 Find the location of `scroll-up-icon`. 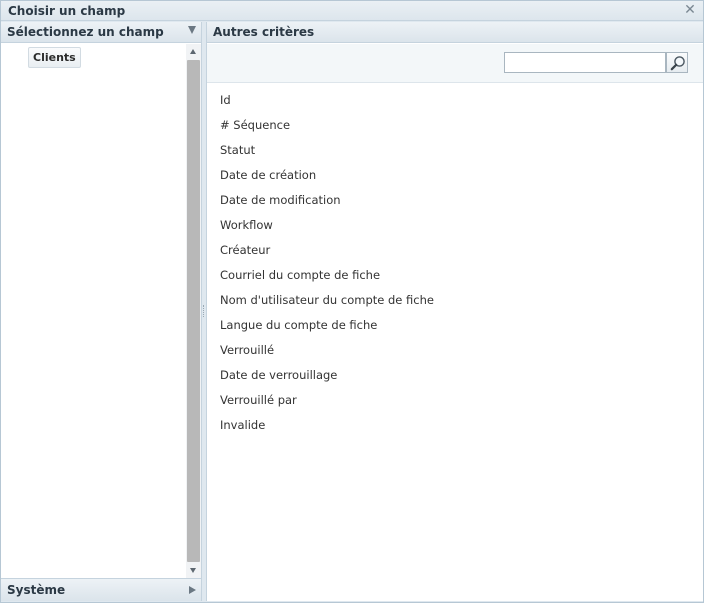

scroll-up-icon is located at coordinates (193, 51).